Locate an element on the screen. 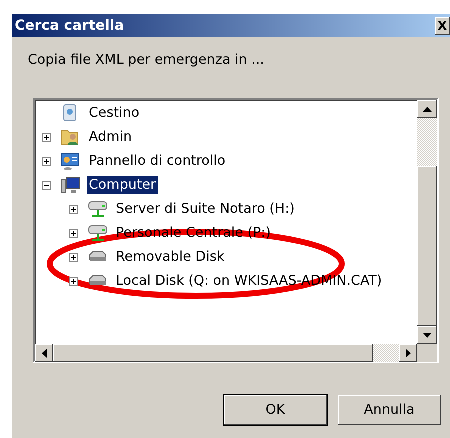 The width and height of the screenshot is (450, 438). tree-item: Cestino is located at coordinates (114, 113).